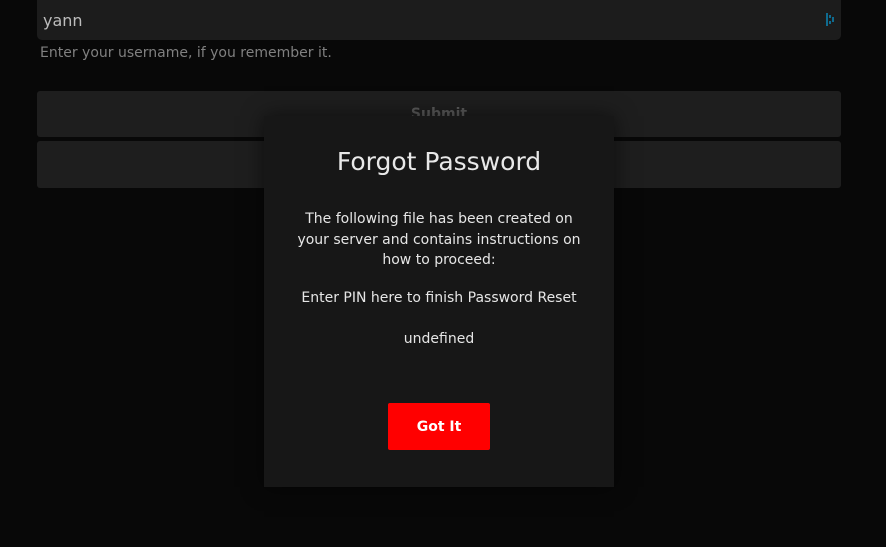 This screenshot has width=886, height=547. Describe the element at coordinates (830, 19) in the screenshot. I see `password-manager-key-icon` at that location.